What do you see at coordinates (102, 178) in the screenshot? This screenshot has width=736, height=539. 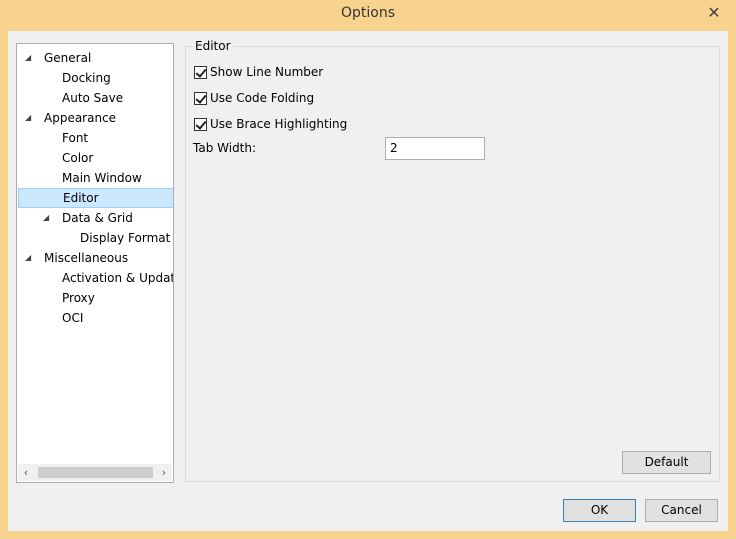 I see `tree-item-label: Main Window` at bounding box center [102, 178].